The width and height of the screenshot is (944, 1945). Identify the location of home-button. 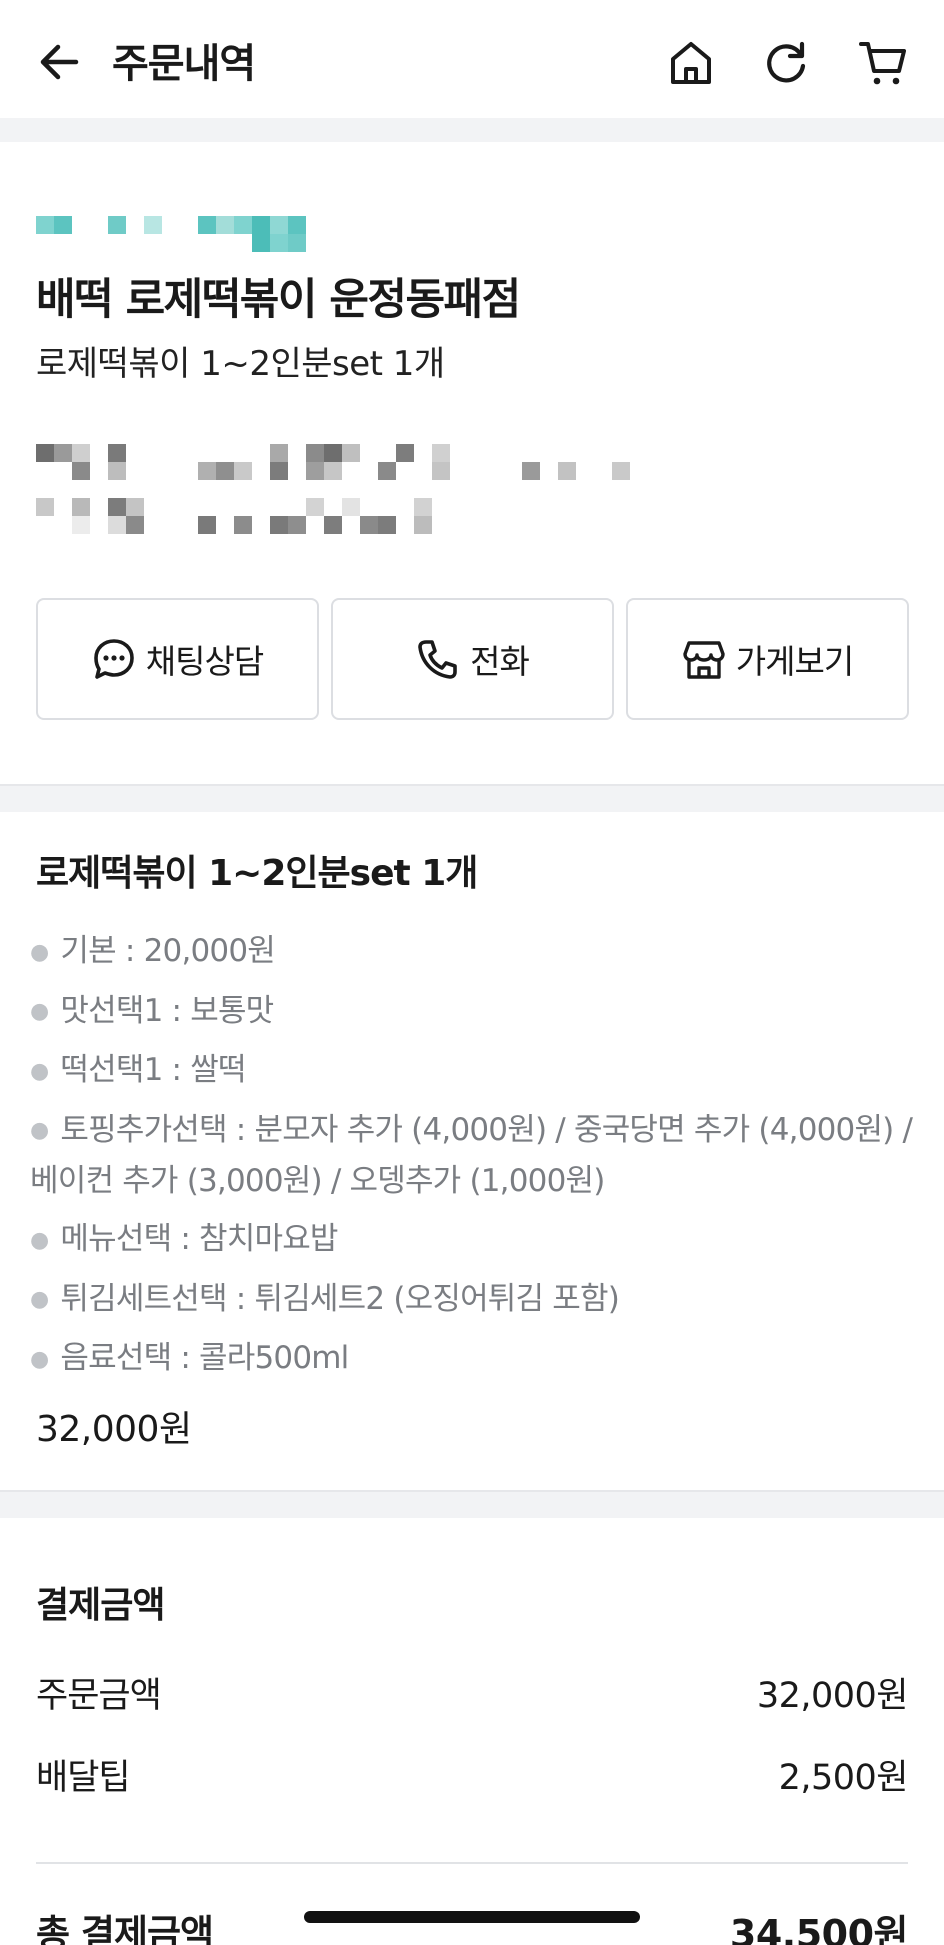
(691, 63).